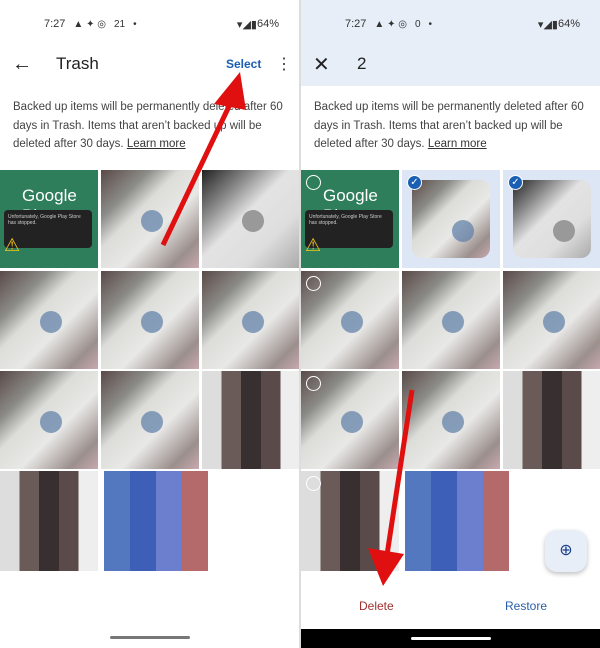  Describe the element at coordinates (161, 24) in the screenshot. I see `status-bar: 7:27 ▲ ✦ ◎ 21 • ▾◢▮ 64%` at that location.